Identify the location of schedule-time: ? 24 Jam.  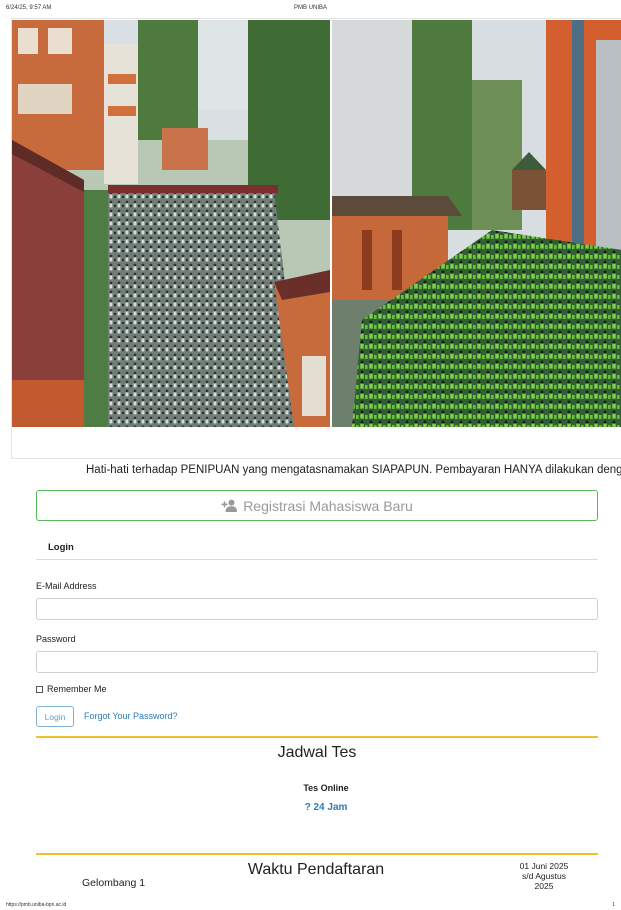
(326, 807).